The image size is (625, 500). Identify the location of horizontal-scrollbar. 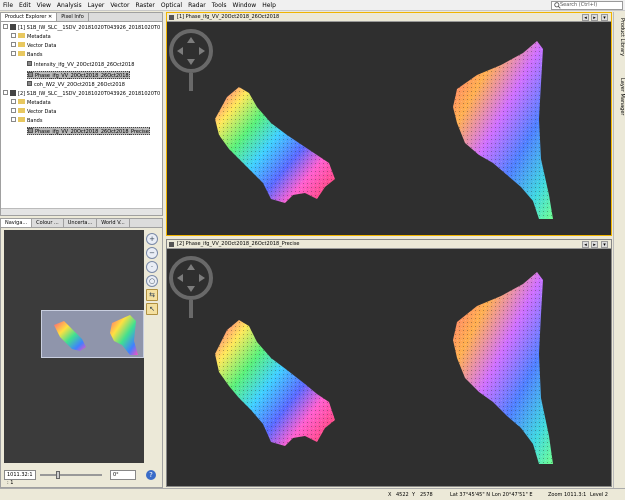
(81, 211).